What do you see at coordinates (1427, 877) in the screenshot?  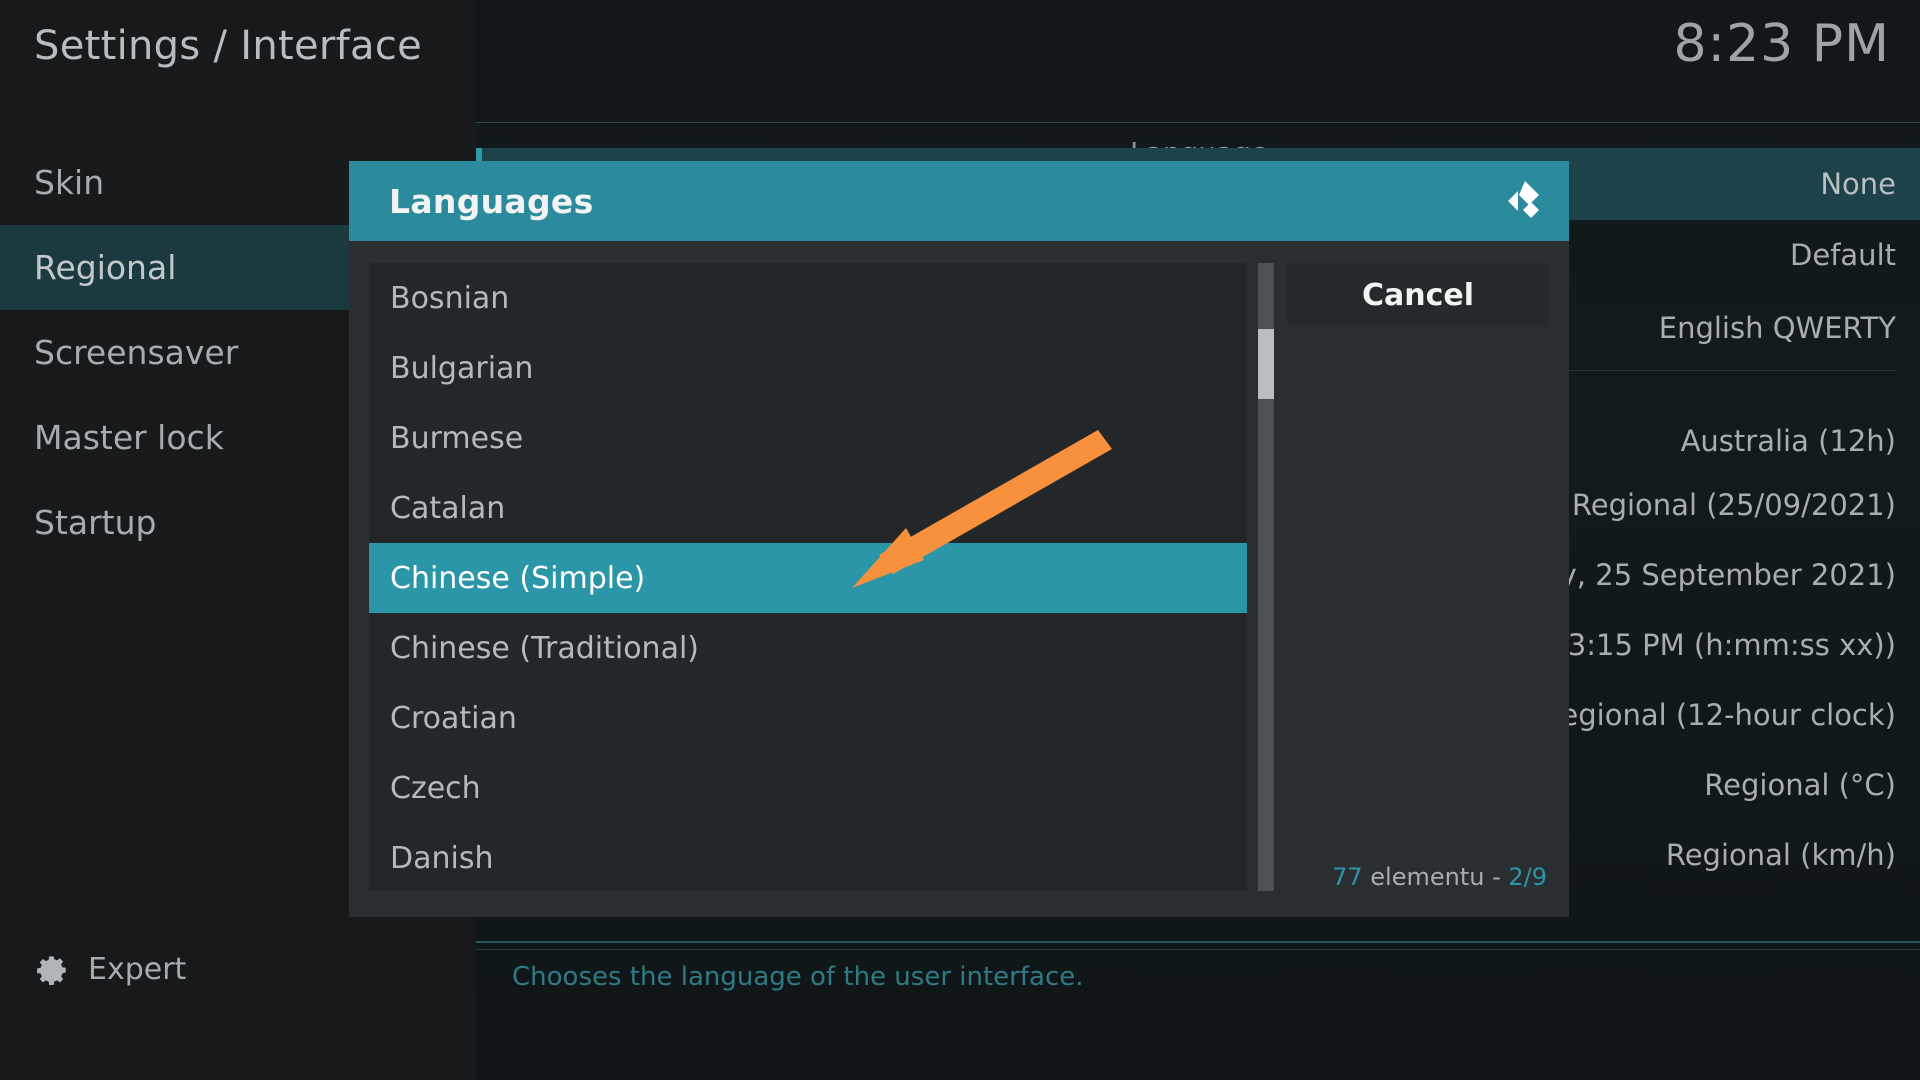 I see `pagination-unit: elementu` at bounding box center [1427, 877].